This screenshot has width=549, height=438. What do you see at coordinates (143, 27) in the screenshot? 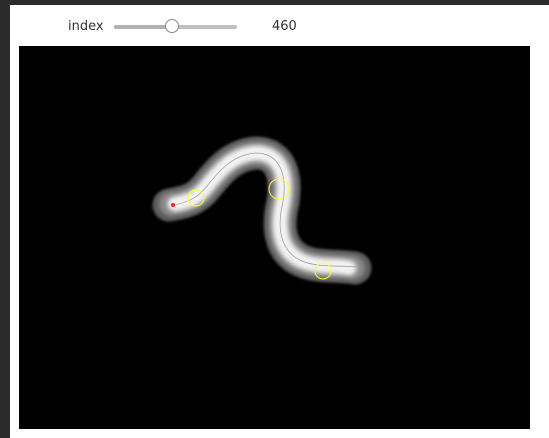
I see `slider-fill` at bounding box center [143, 27].